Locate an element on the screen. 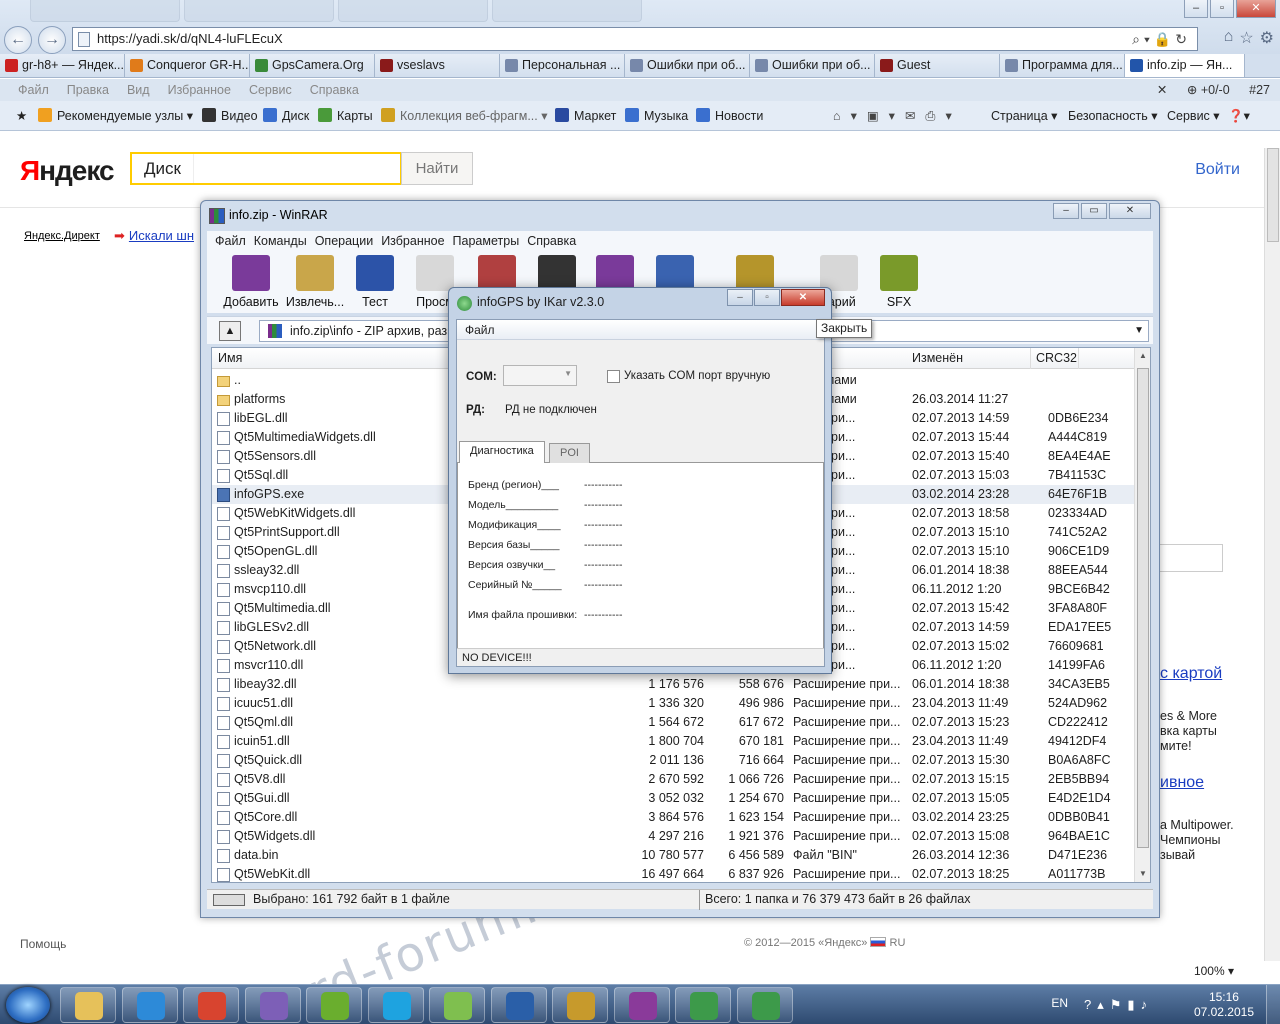 This screenshot has height=1024, width=1280. close-icon: ✕ is located at coordinates (1162, 90).